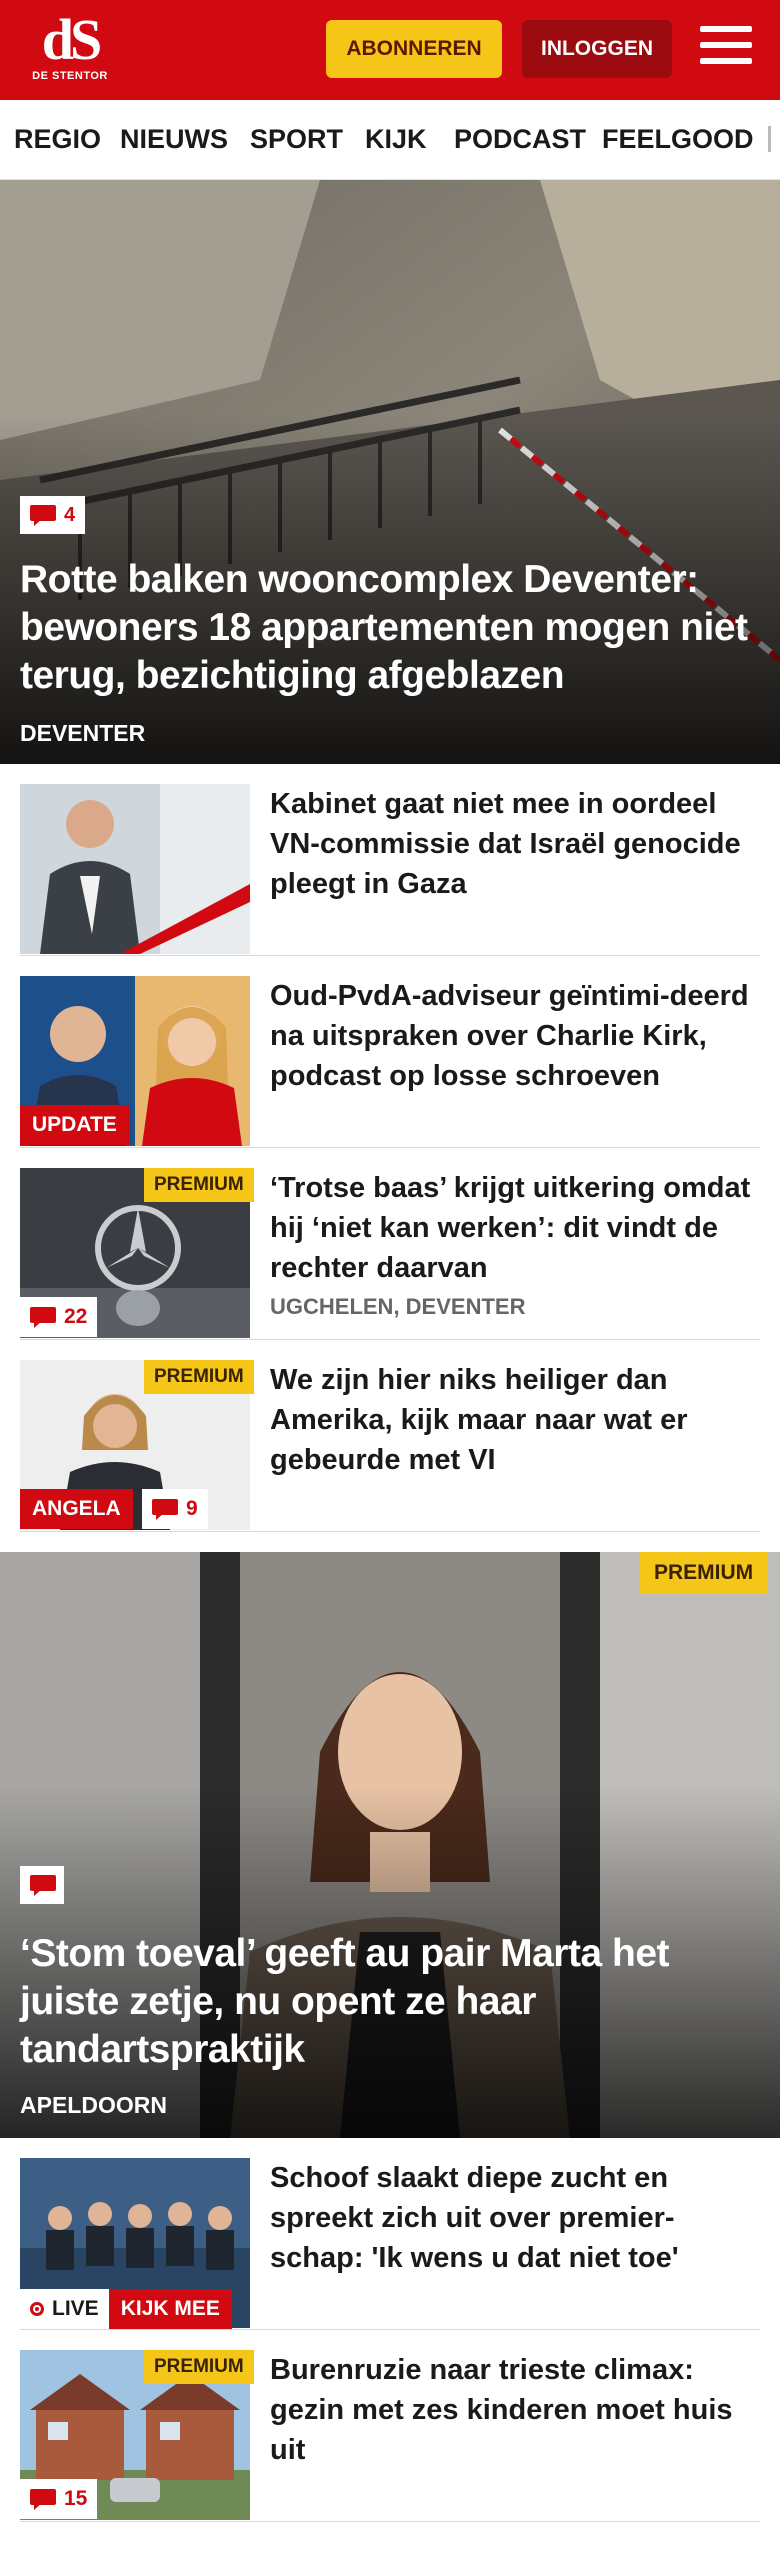 Image resolution: width=780 pixels, height=2560 pixels. I want to click on subscribe-button: ABONNEREN, so click(414, 49).